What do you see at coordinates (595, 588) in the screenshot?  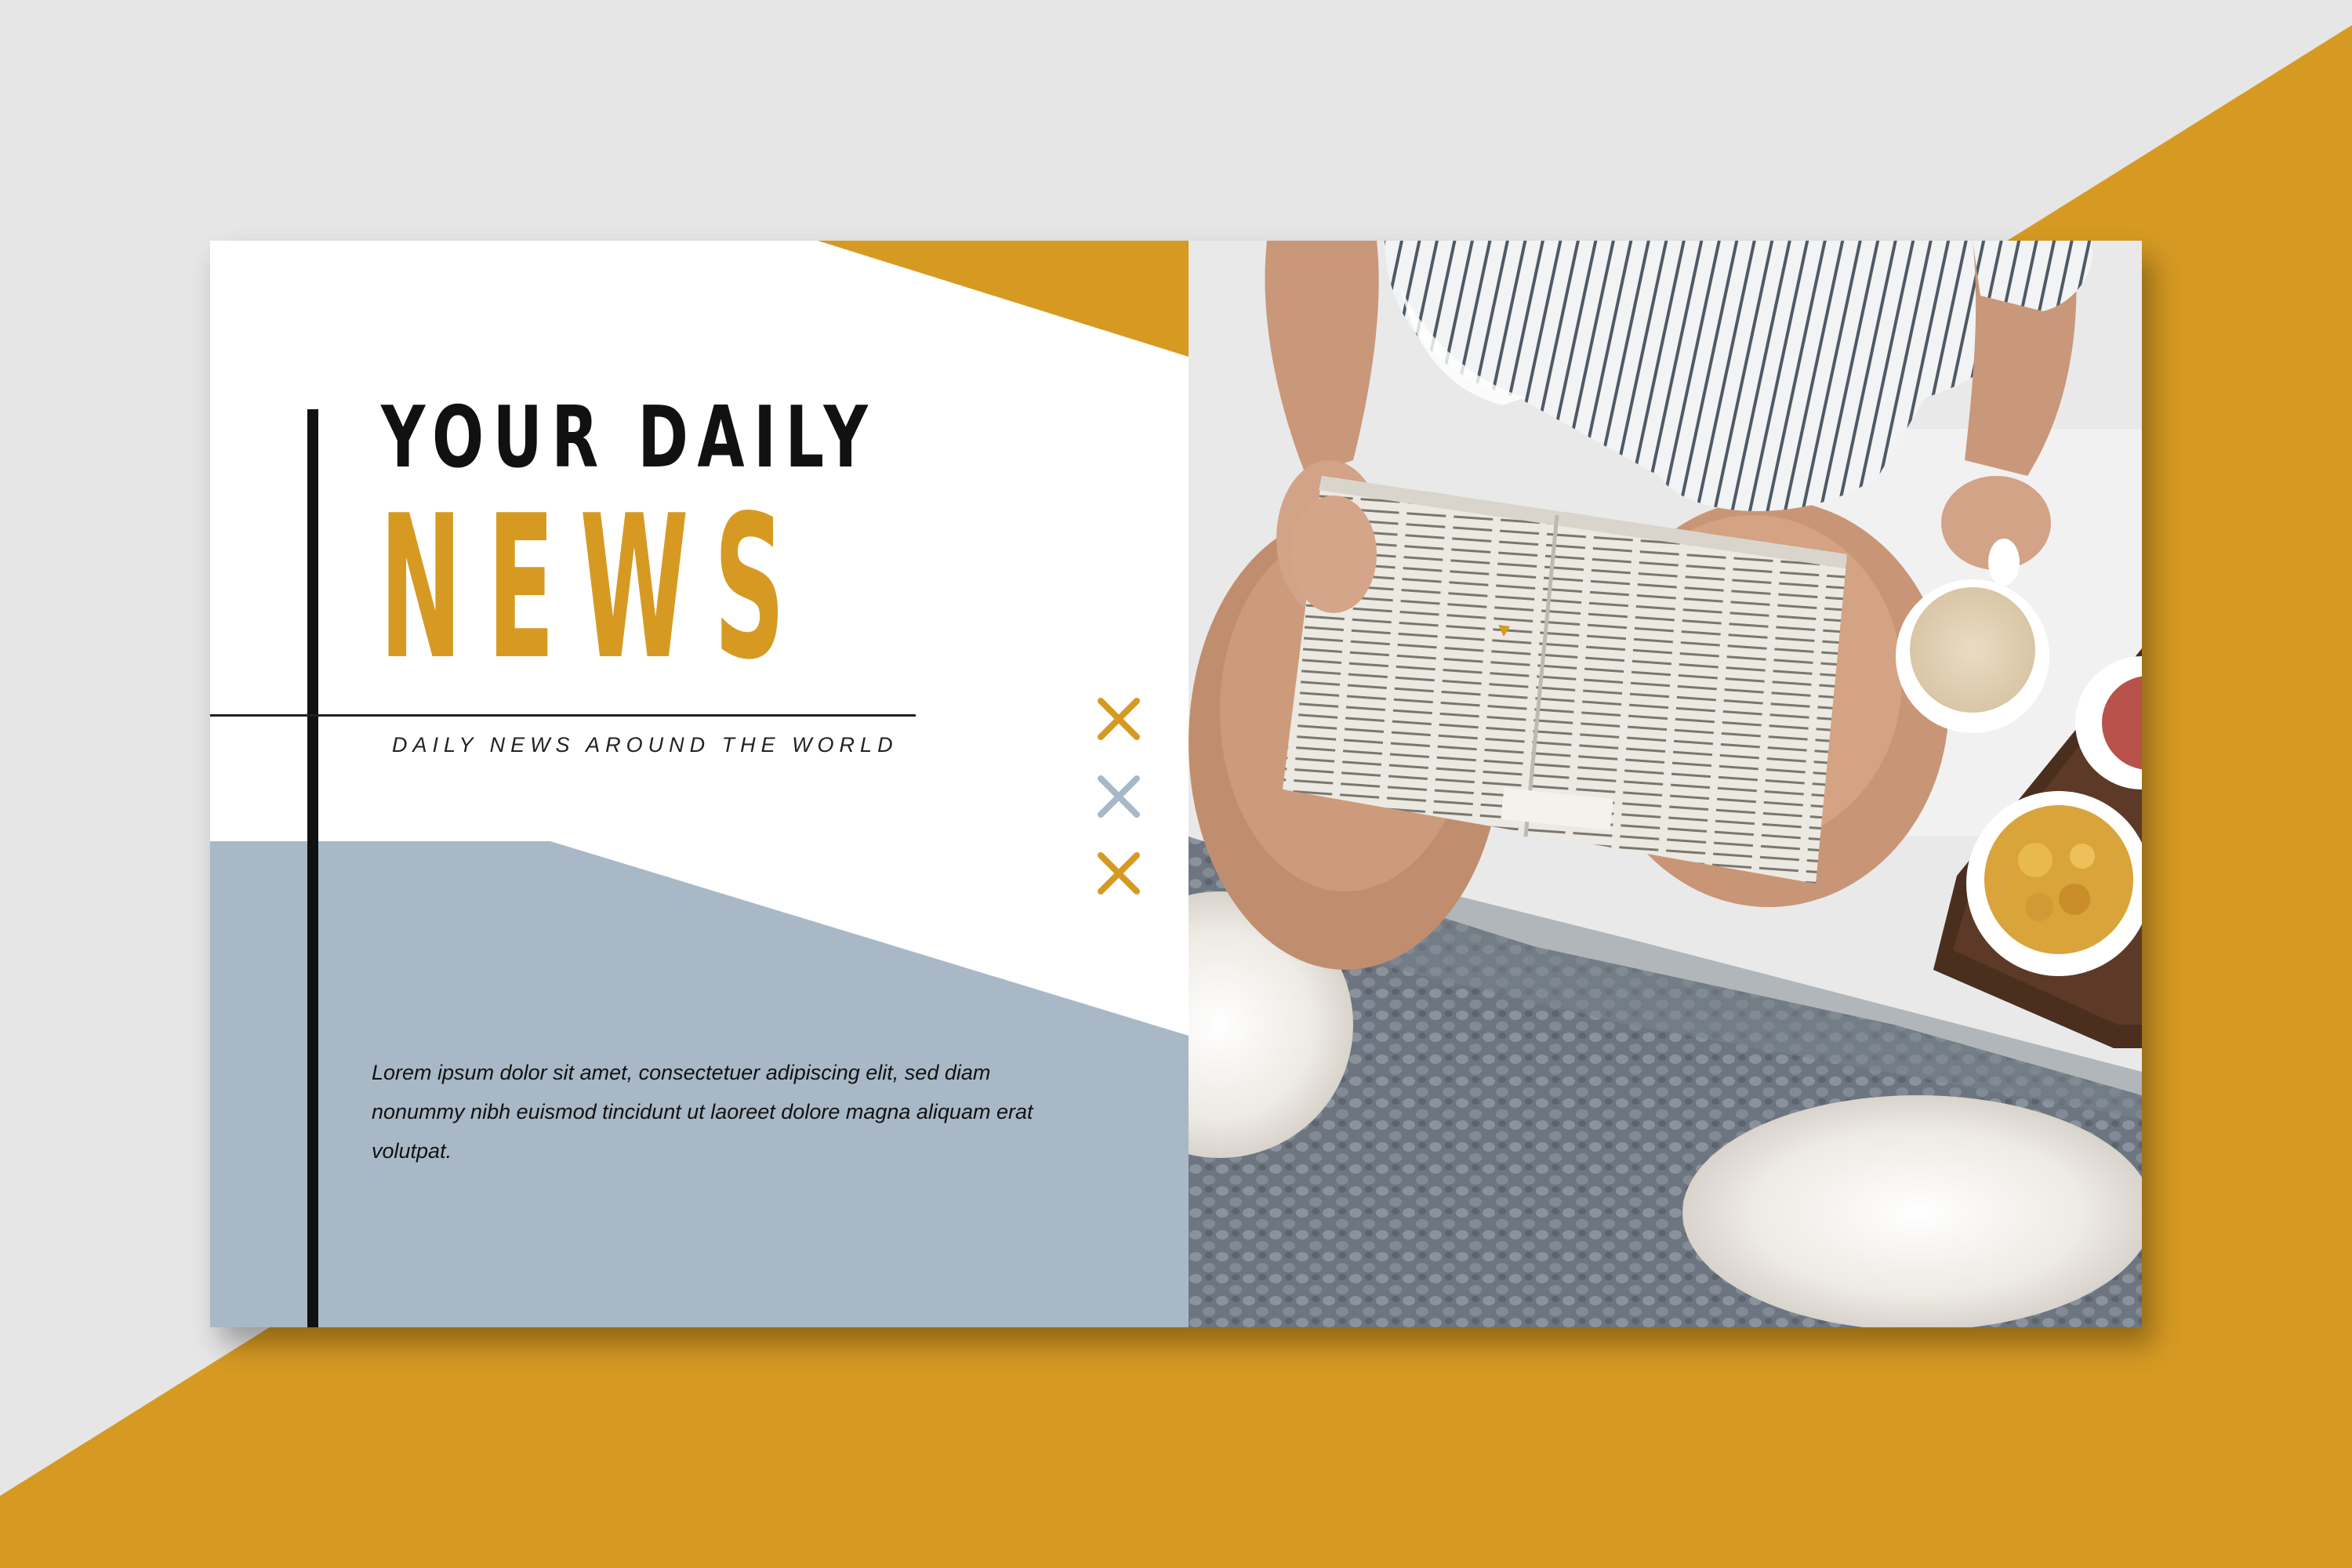 I see `title-news: NEWS` at bounding box center [595, 588].